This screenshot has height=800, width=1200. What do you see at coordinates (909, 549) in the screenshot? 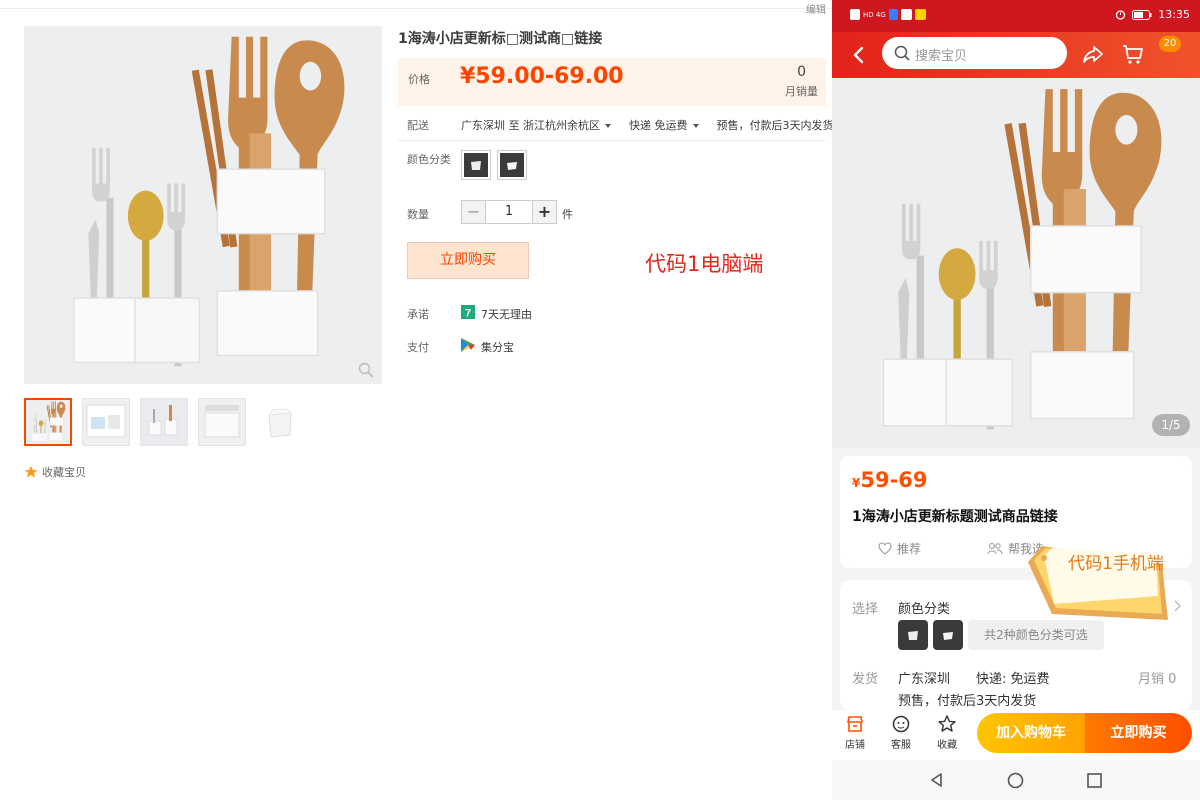
I see `recommend-label: 推荐` at bounding box center [909, 549].